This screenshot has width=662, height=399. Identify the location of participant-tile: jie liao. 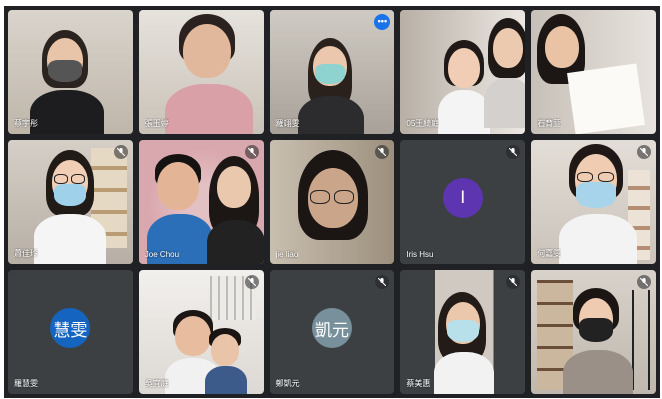
(332, 202).